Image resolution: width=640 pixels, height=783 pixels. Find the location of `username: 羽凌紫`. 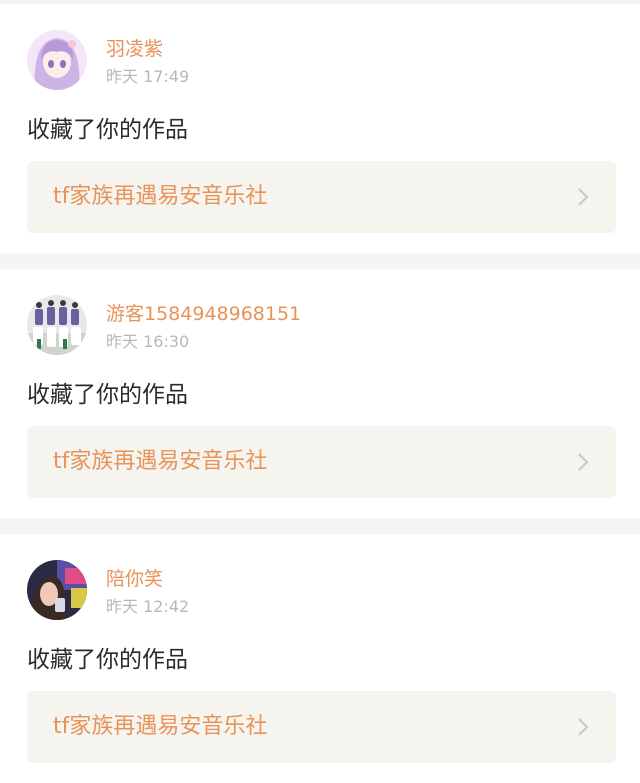

username: 羽凌紫 is located at coordinates (134, 49).